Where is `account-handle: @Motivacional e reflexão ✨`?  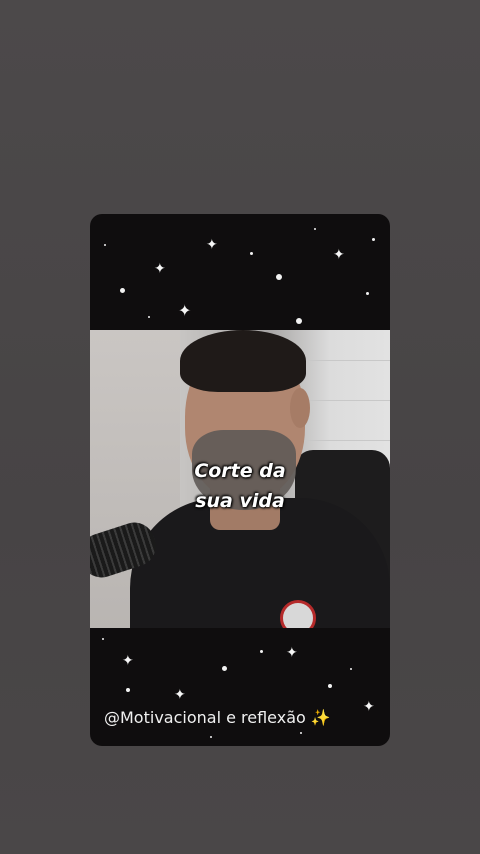 account-handle: @Motivacional e reflexão ✨ is located at coordinates (217, 717).